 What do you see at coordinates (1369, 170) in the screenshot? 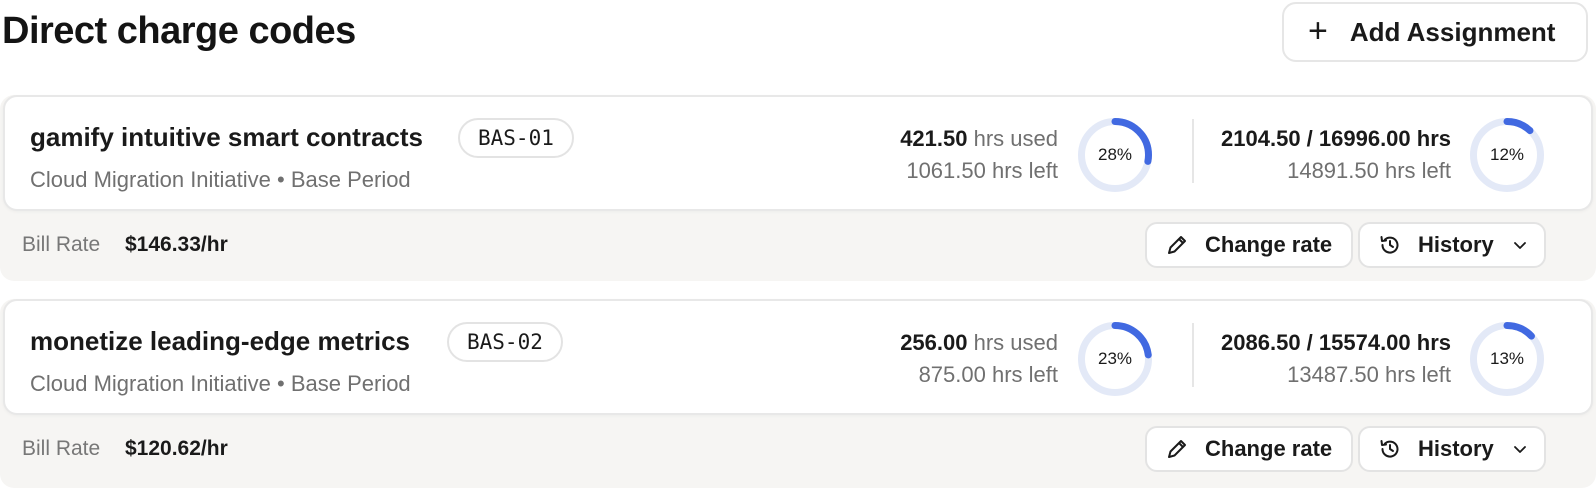
I see `total-hours-left: 14891.50 hrs left` at bounding box center [1369, 170].